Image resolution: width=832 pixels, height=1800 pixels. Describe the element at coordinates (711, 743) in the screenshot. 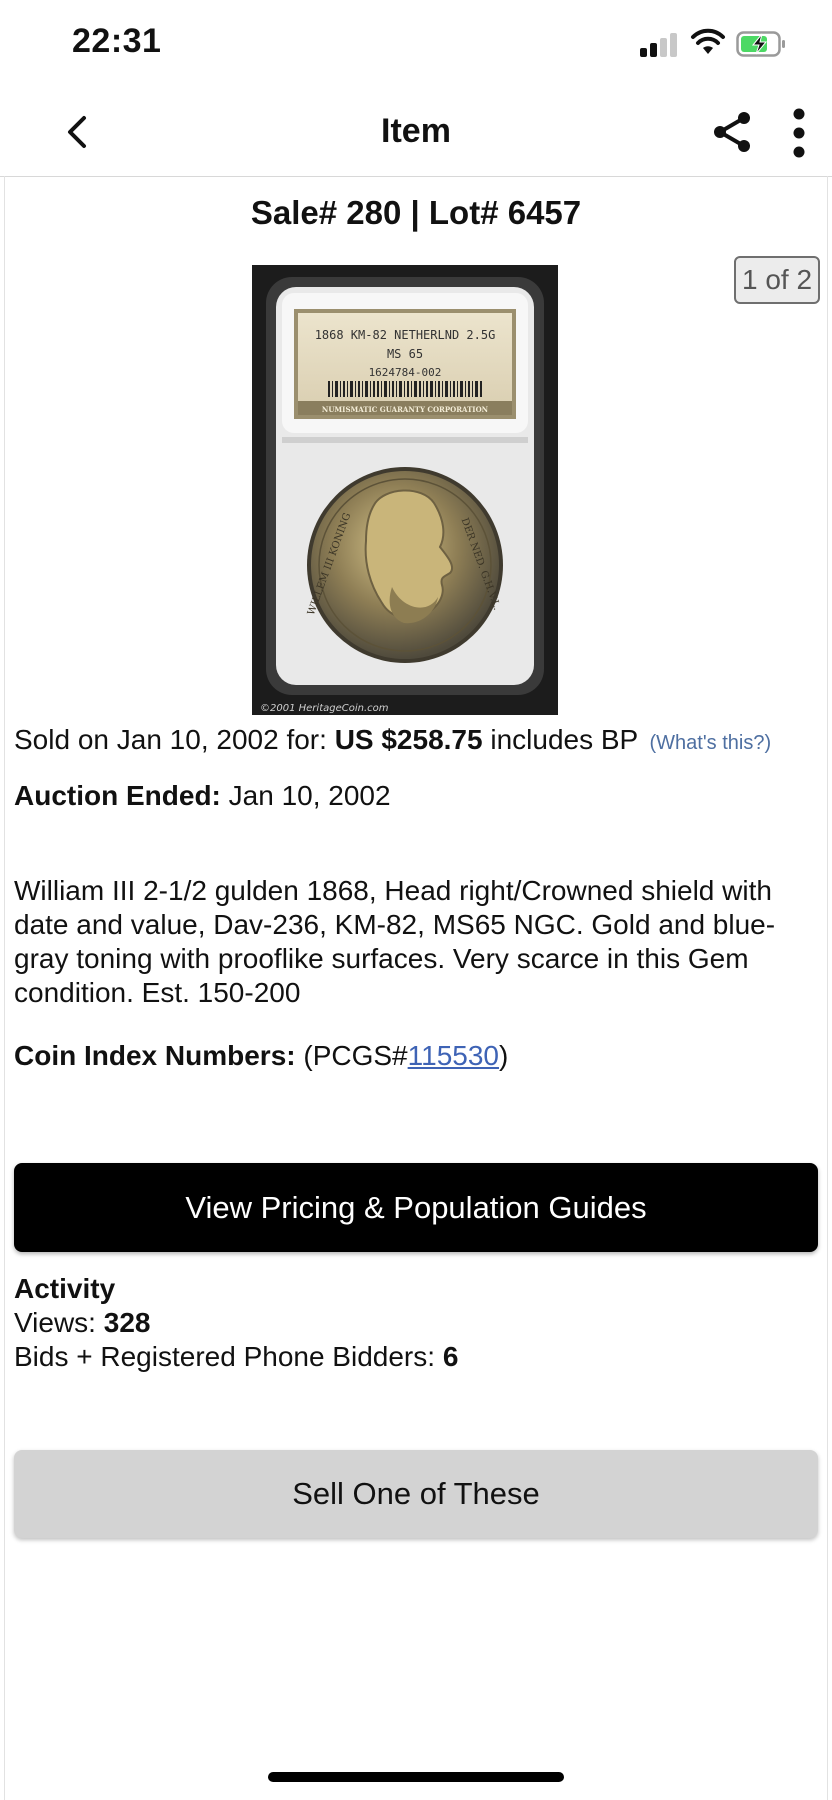

I see `whats-this-link: (What's this?)` at that location.